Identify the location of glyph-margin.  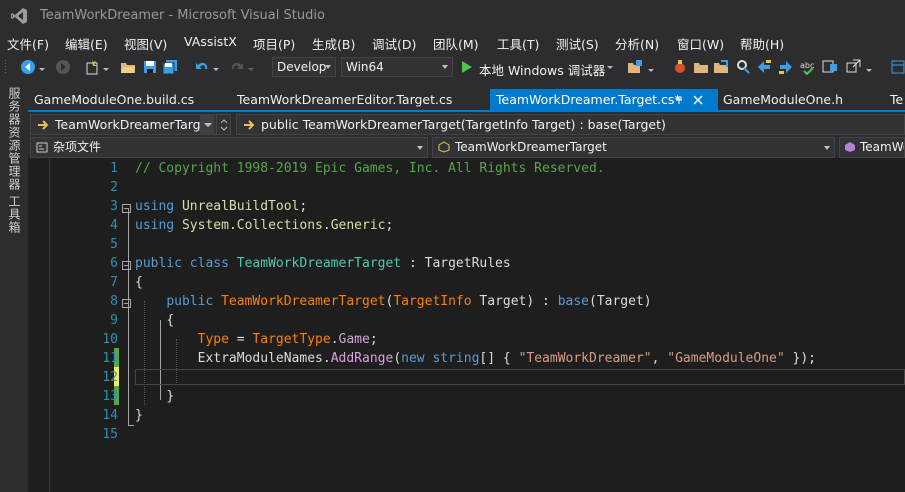
(39, 325).